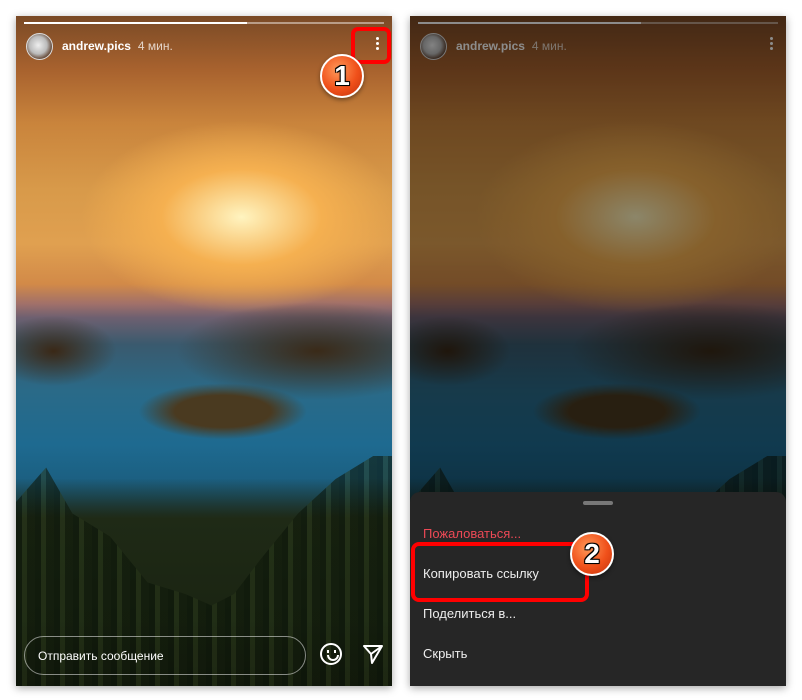 The height and width of the screenshot is (700, 802). Describe the element at coordinates (371, 45) in the screenshot. I see `highlight-more-options` at that location.